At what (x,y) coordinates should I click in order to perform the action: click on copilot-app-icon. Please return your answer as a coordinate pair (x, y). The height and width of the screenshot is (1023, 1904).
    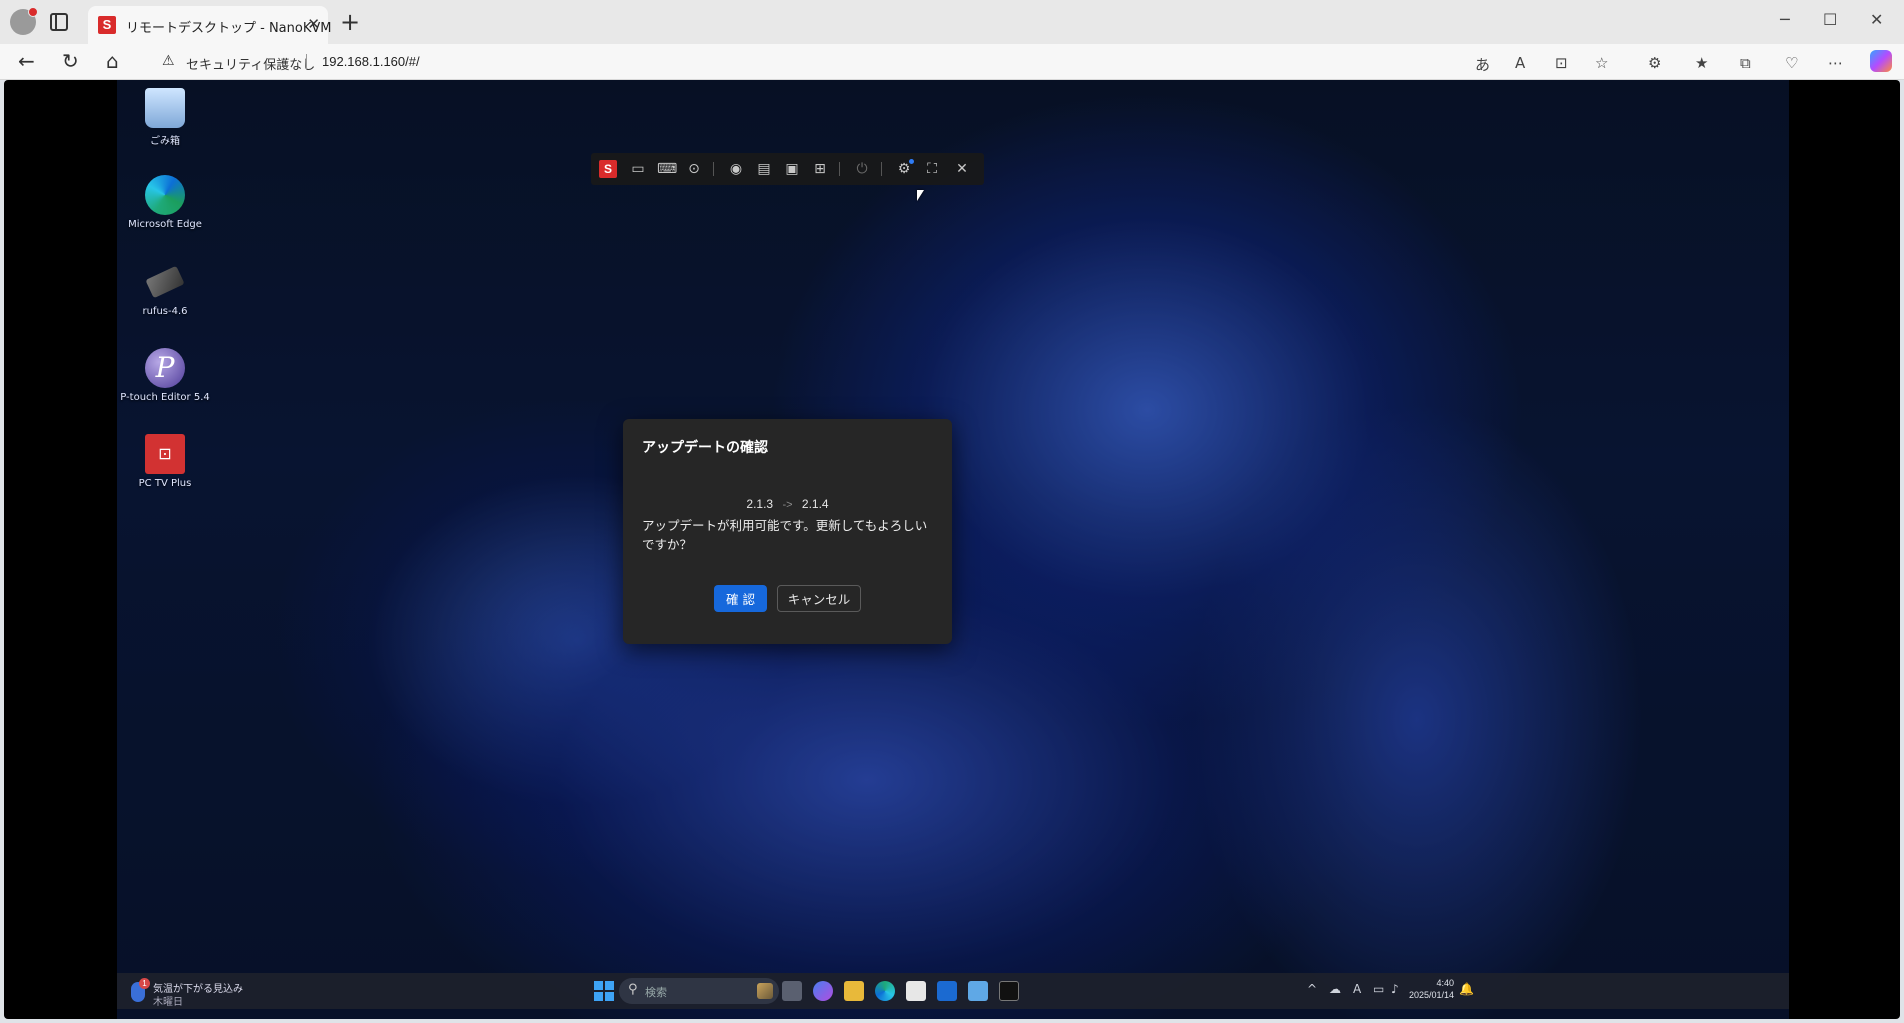
    Looking at the image, I should click on (823, 991).